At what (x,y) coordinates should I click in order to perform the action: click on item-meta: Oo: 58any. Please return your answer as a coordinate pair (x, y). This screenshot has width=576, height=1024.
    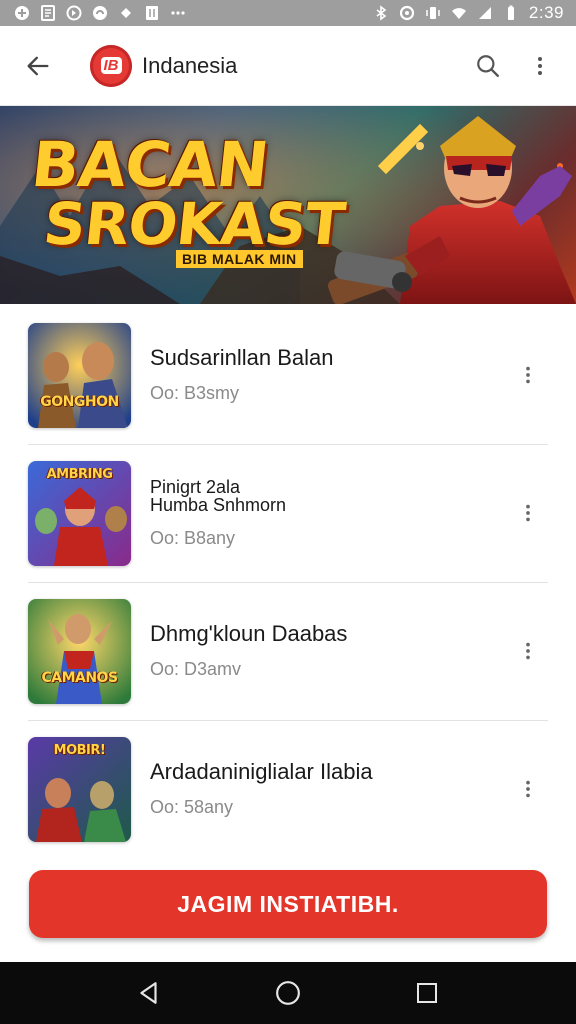
    Looking at the image, I should click on (192, 807).